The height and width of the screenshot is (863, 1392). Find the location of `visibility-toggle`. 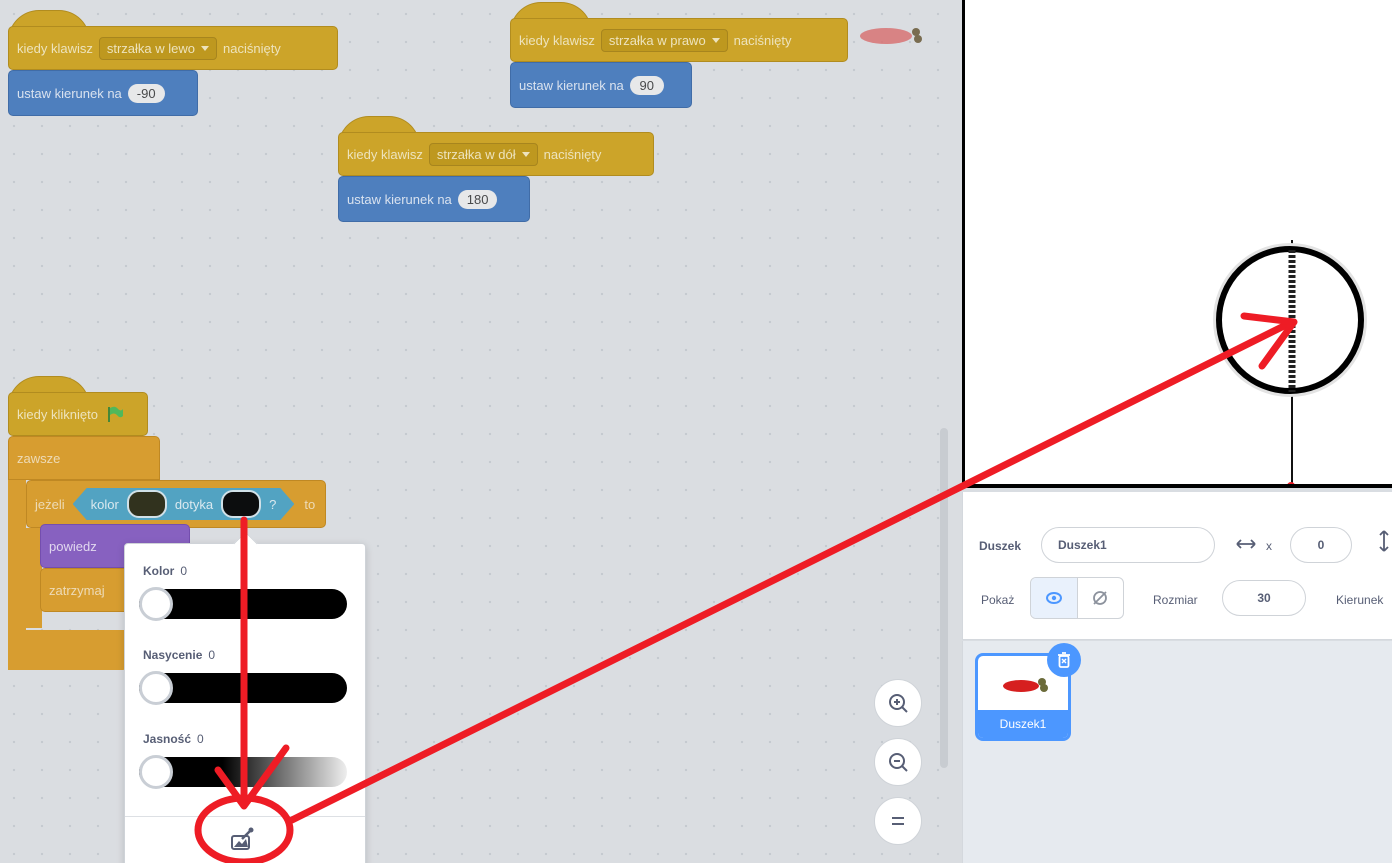

visibility-toggle is located at coordinates (1077, 598).